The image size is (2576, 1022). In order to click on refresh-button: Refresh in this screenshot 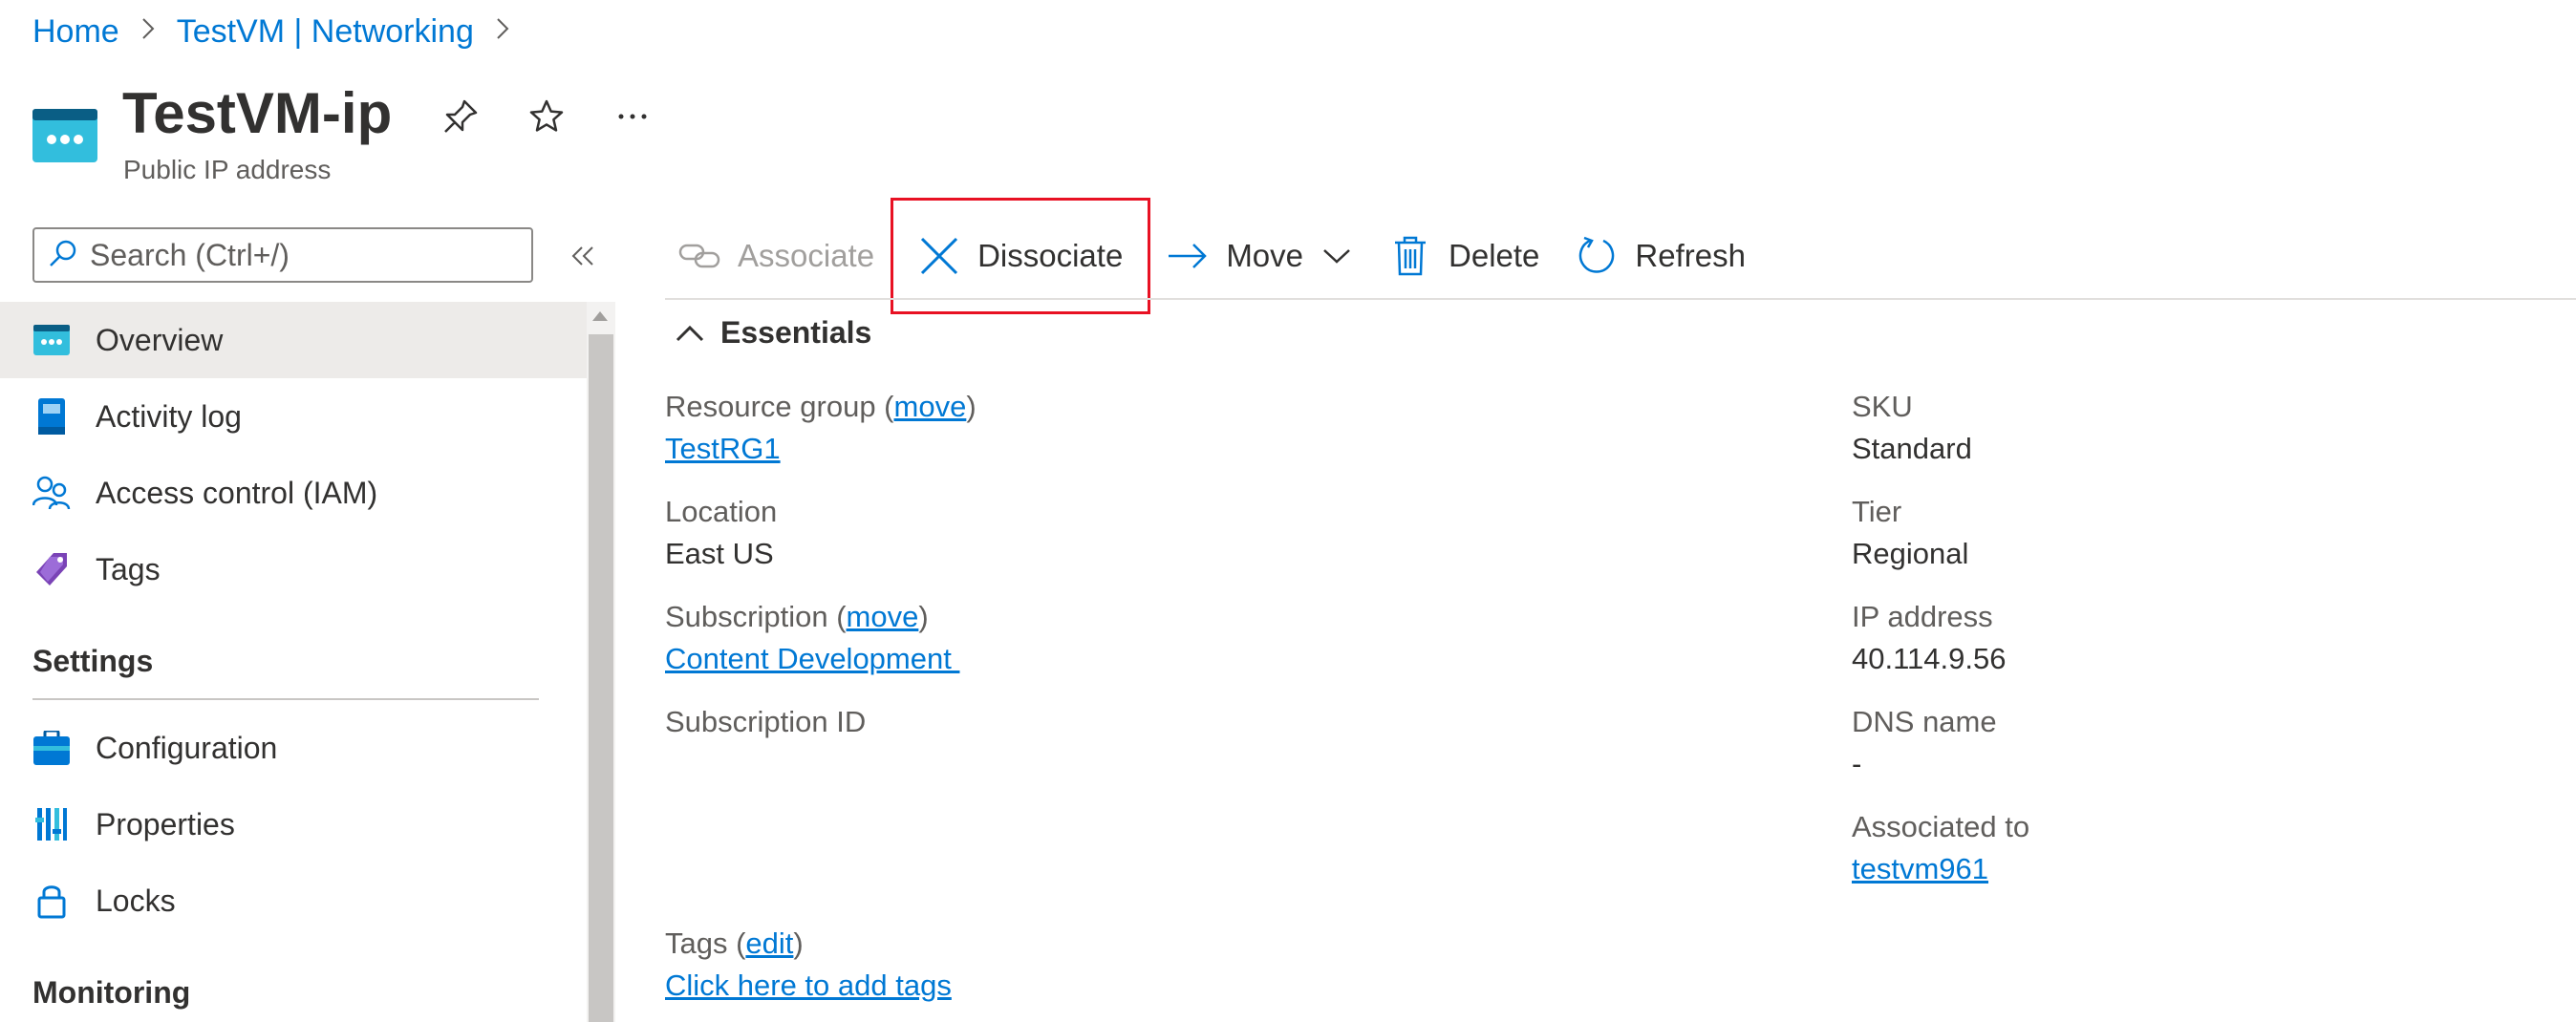, I will do `click(1660, 256)`.